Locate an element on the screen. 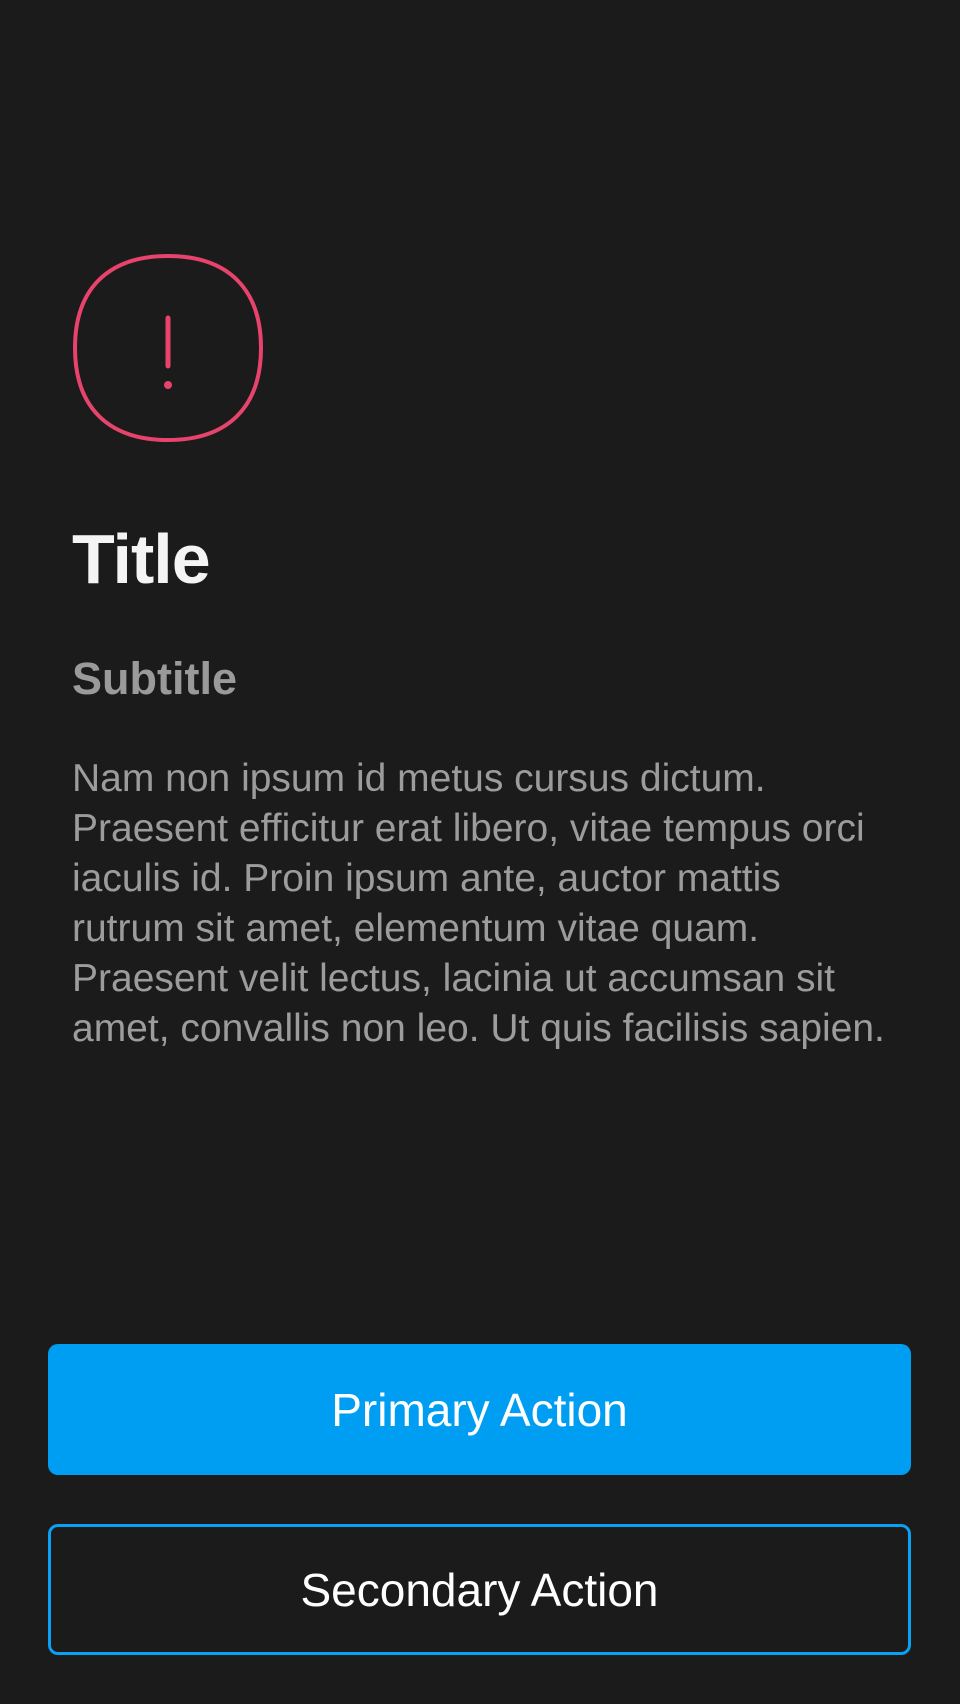 The height and width of the screenshot is (1704, 960). page-title: Title is located at coordinates (141, 559).